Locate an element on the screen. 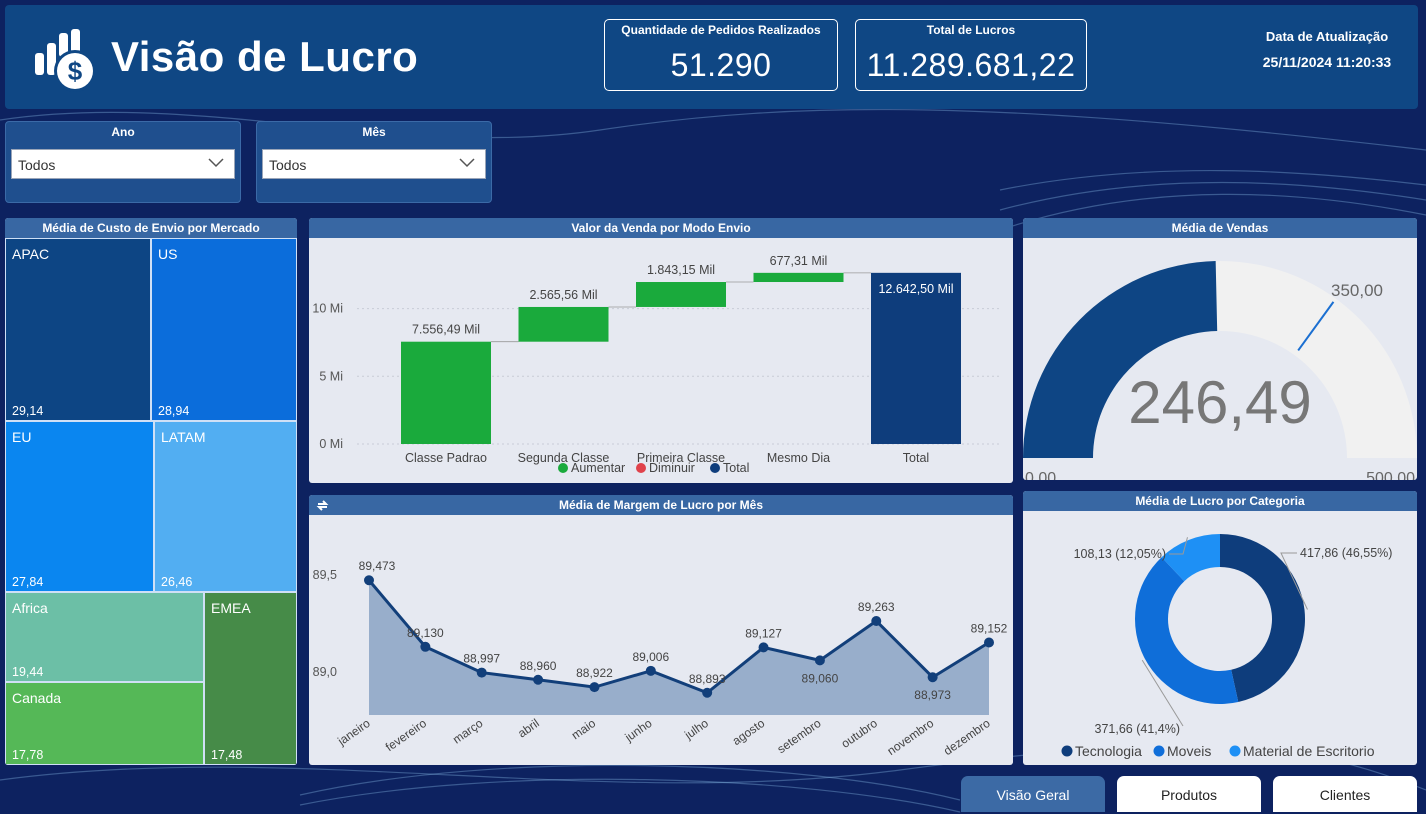 This screenshot has height=814, width=1426. x-tick-label: janeiro is located at coordinates (353, 732).